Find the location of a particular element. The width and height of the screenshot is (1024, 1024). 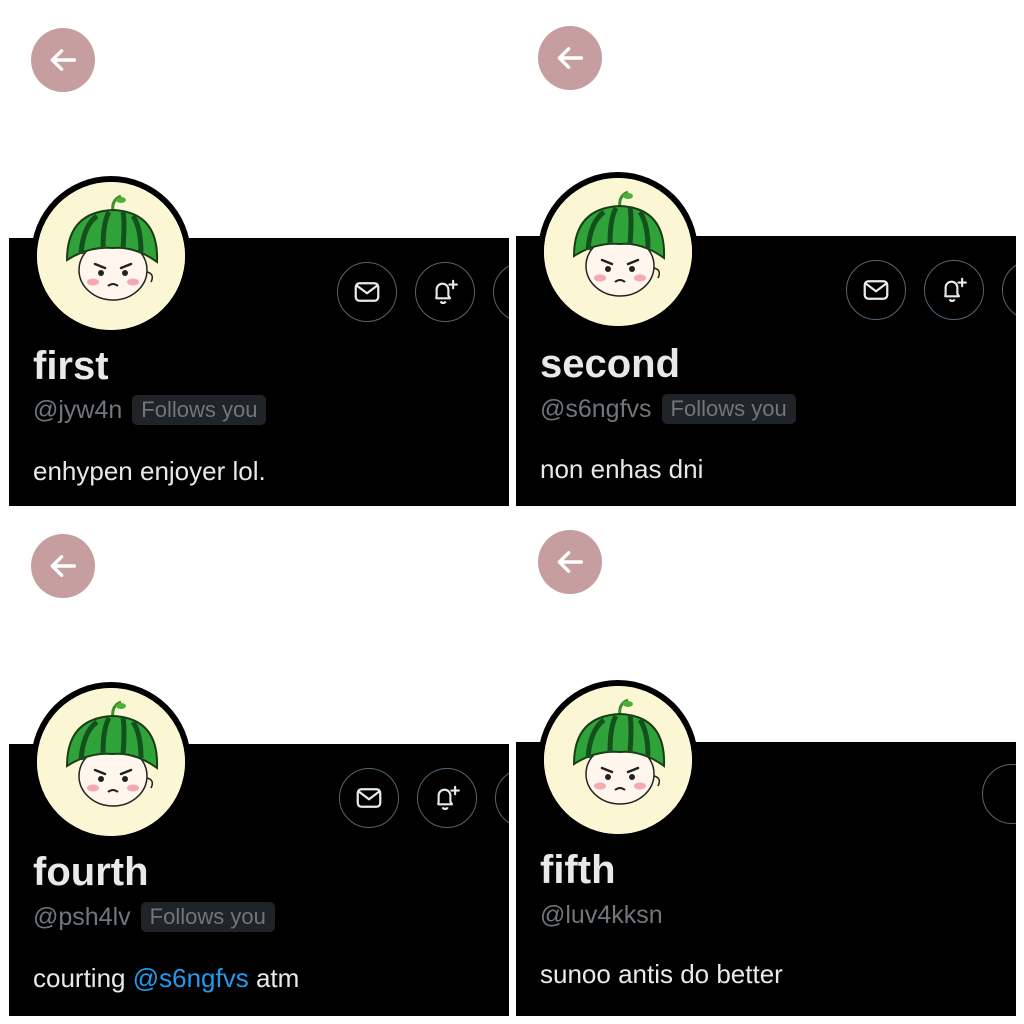

handle-row: @jyw4n Follows you is located at coordinates (150, 410).